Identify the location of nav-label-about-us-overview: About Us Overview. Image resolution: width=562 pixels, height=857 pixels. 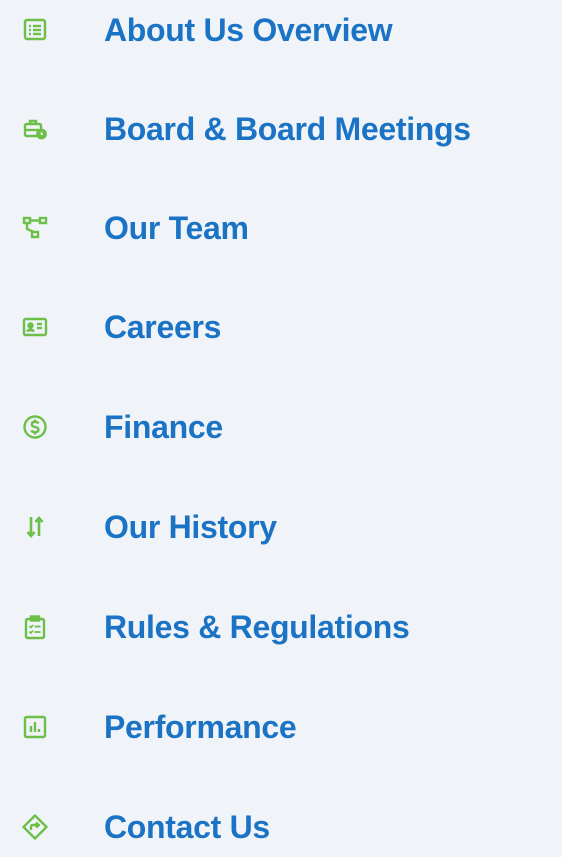
(248, 29).